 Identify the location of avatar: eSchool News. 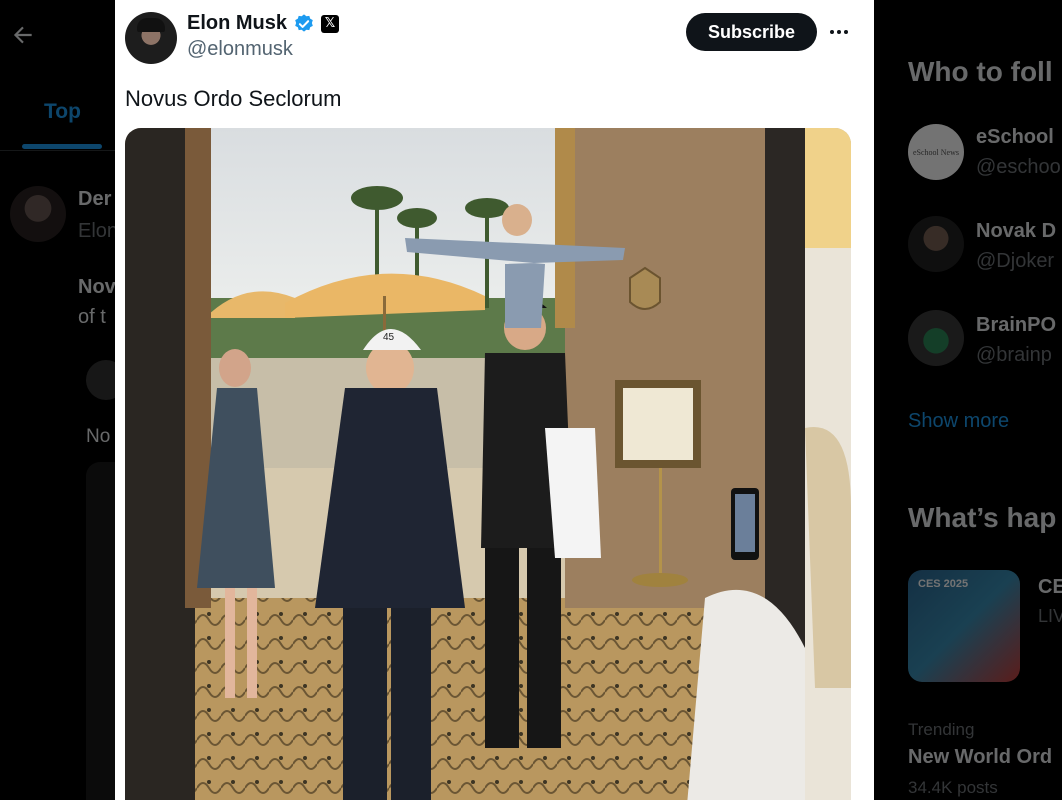
(936, 152).